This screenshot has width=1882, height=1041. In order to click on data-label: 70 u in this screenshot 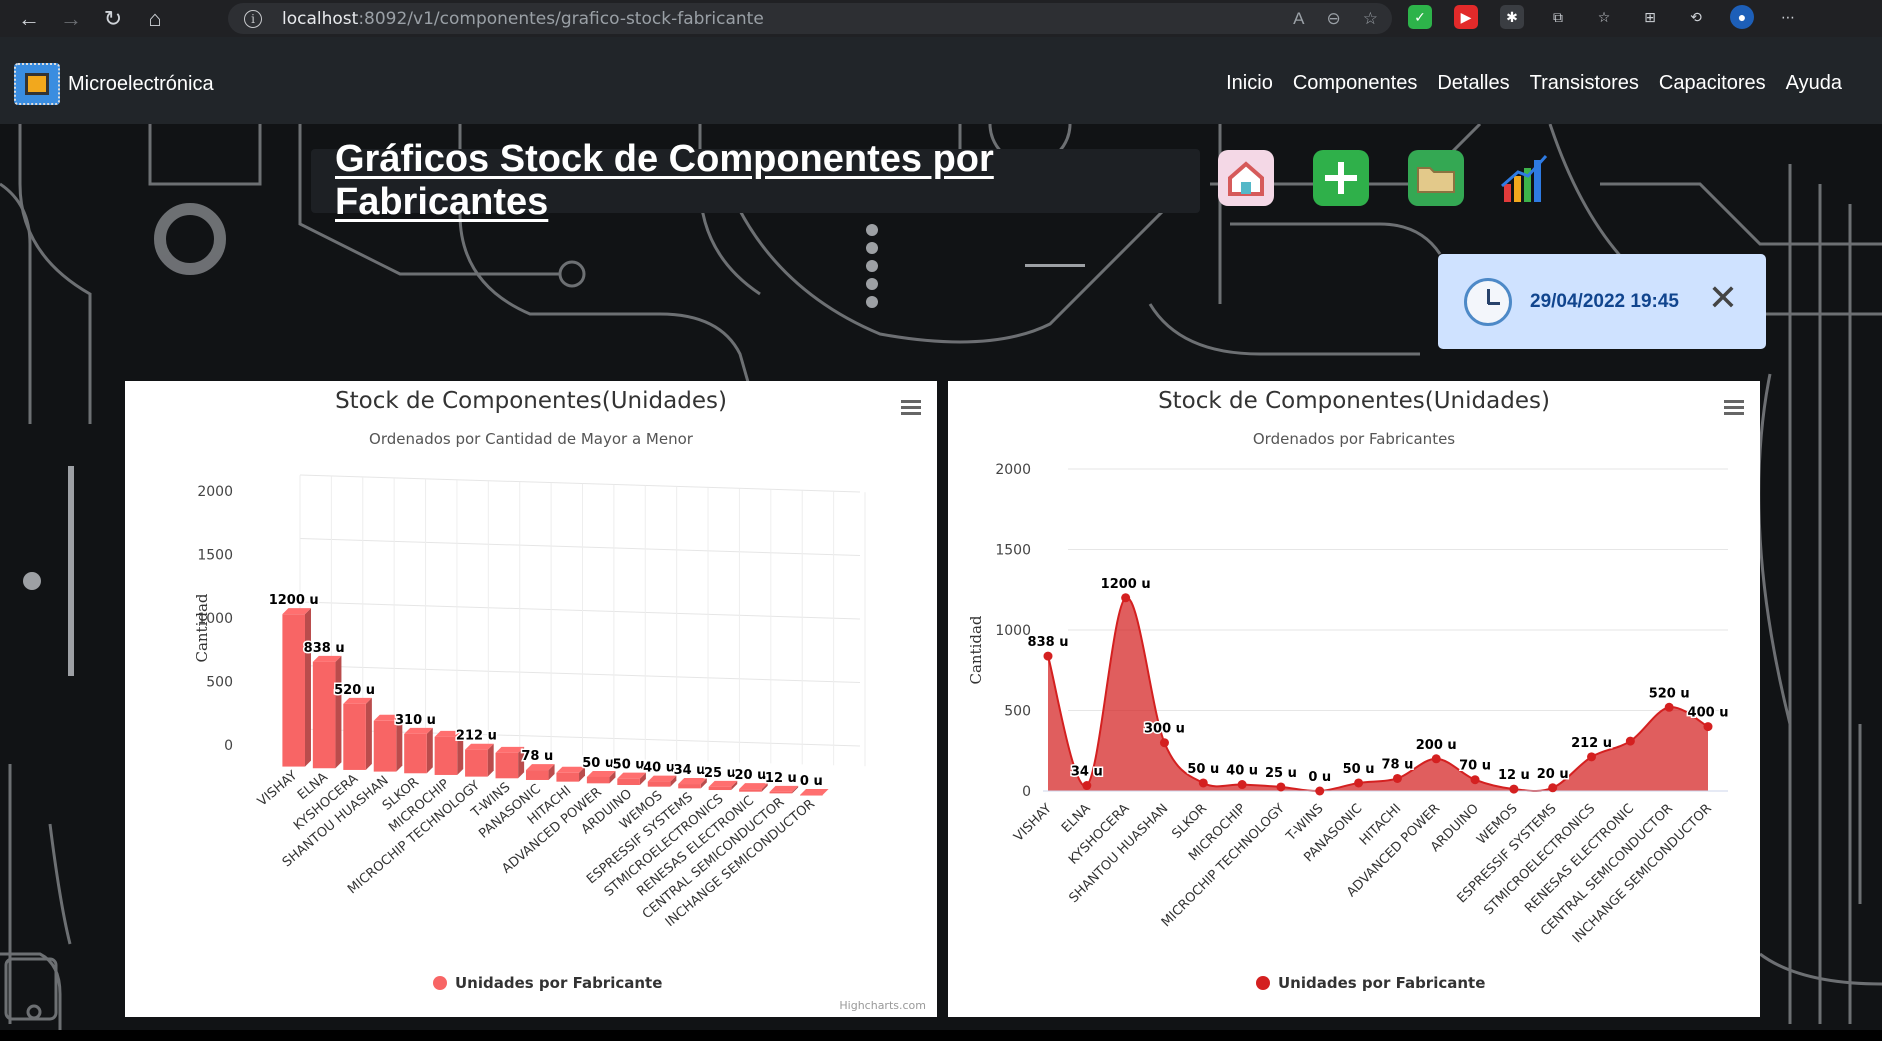, I will do `click(1475, 766)`.